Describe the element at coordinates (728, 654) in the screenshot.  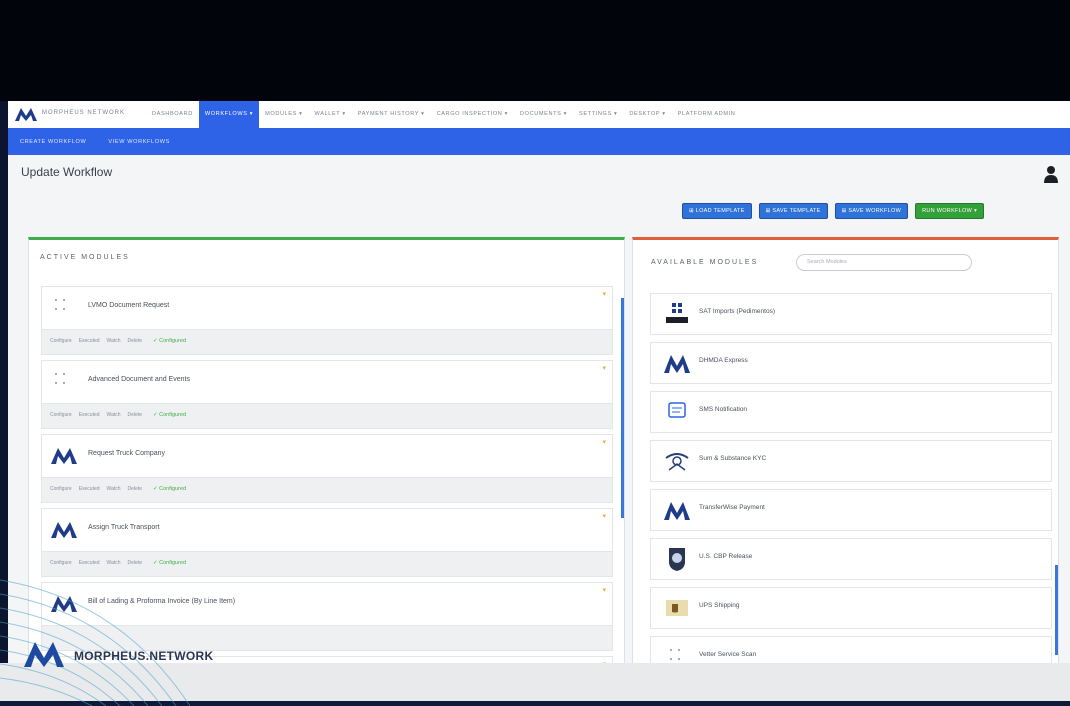
I see `module-name: Vetter Service Scan` at that location.